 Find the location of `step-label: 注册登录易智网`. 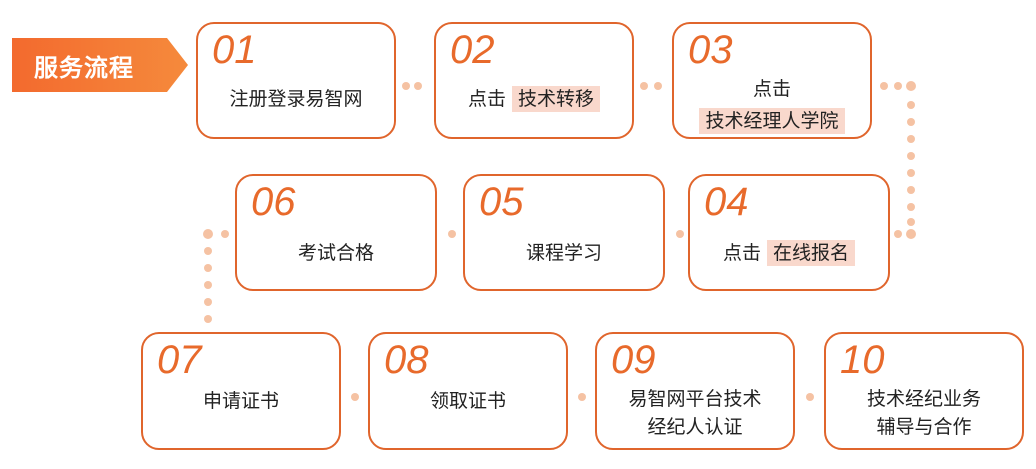

step-label: 注册登录易智网 is located at coordinates (296, 99).